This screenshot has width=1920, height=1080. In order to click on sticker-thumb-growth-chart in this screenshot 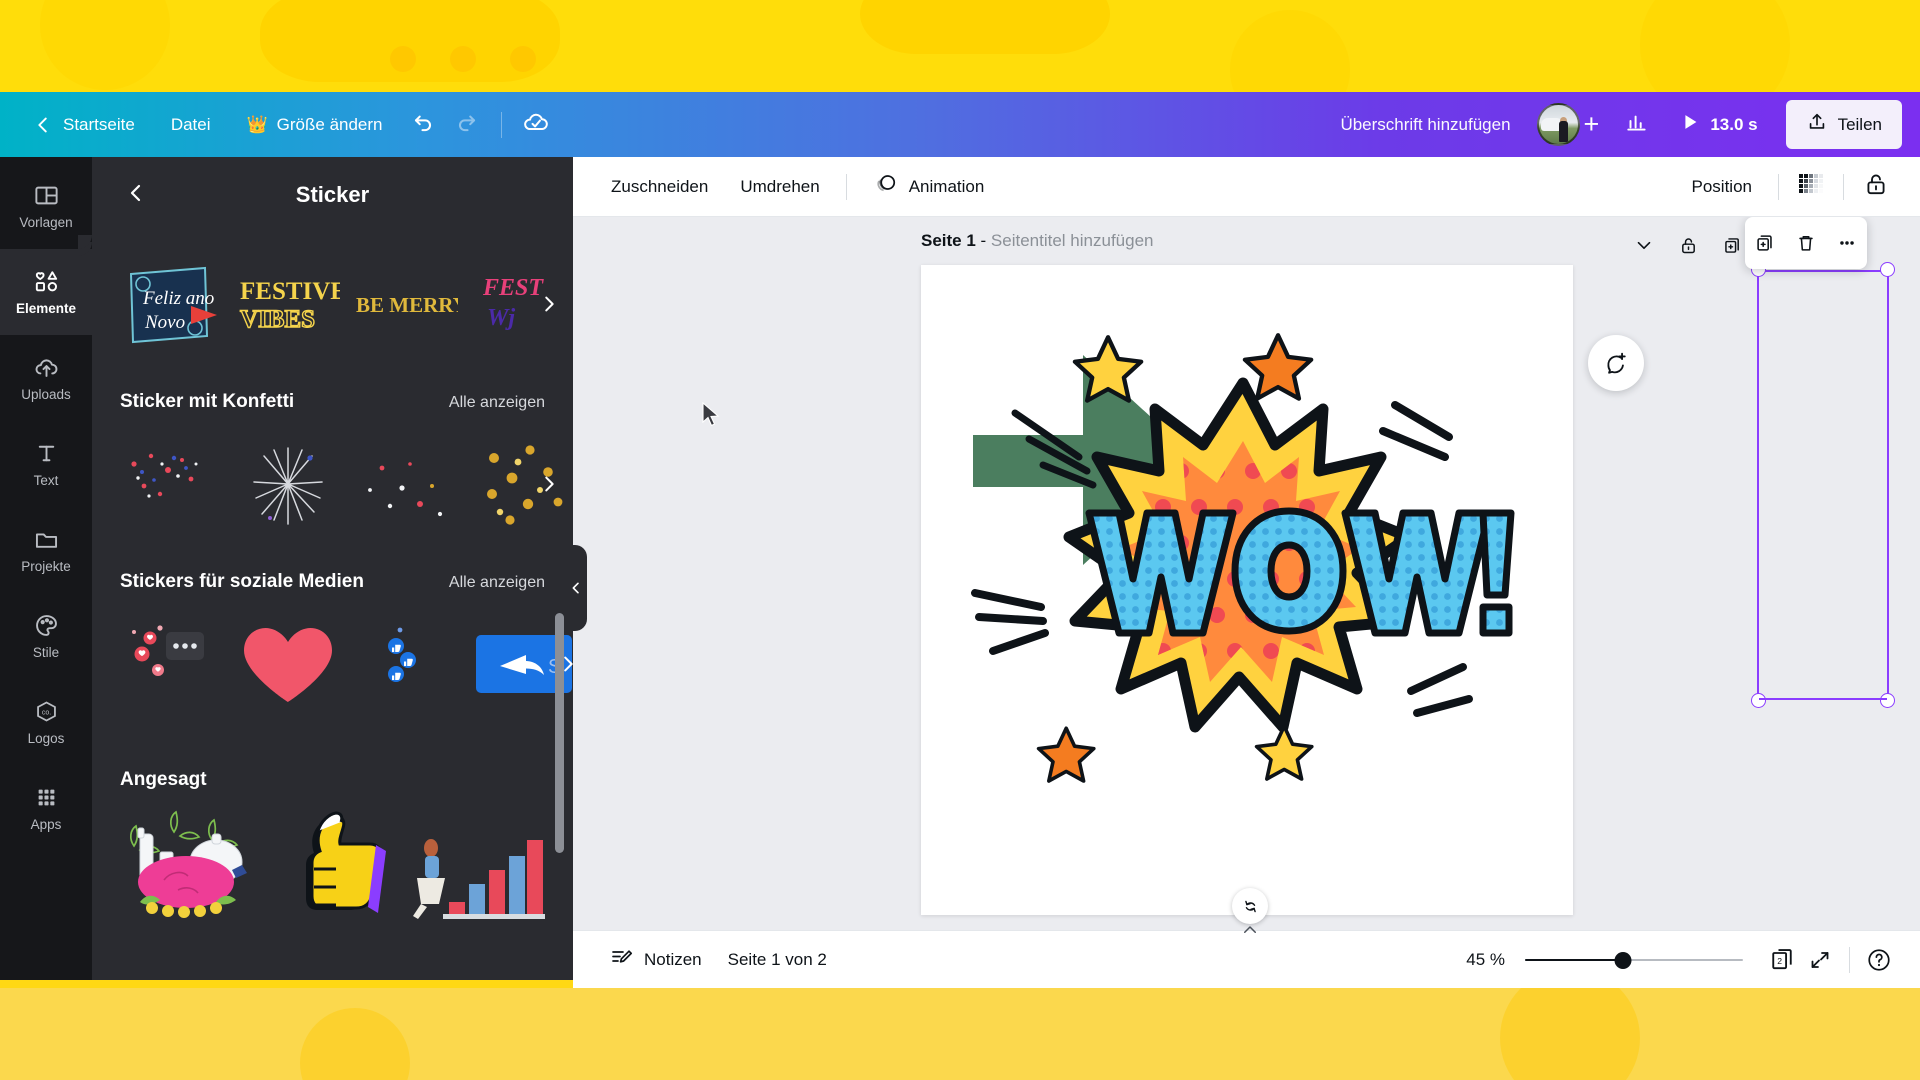, I will do `click(476, 868)`.